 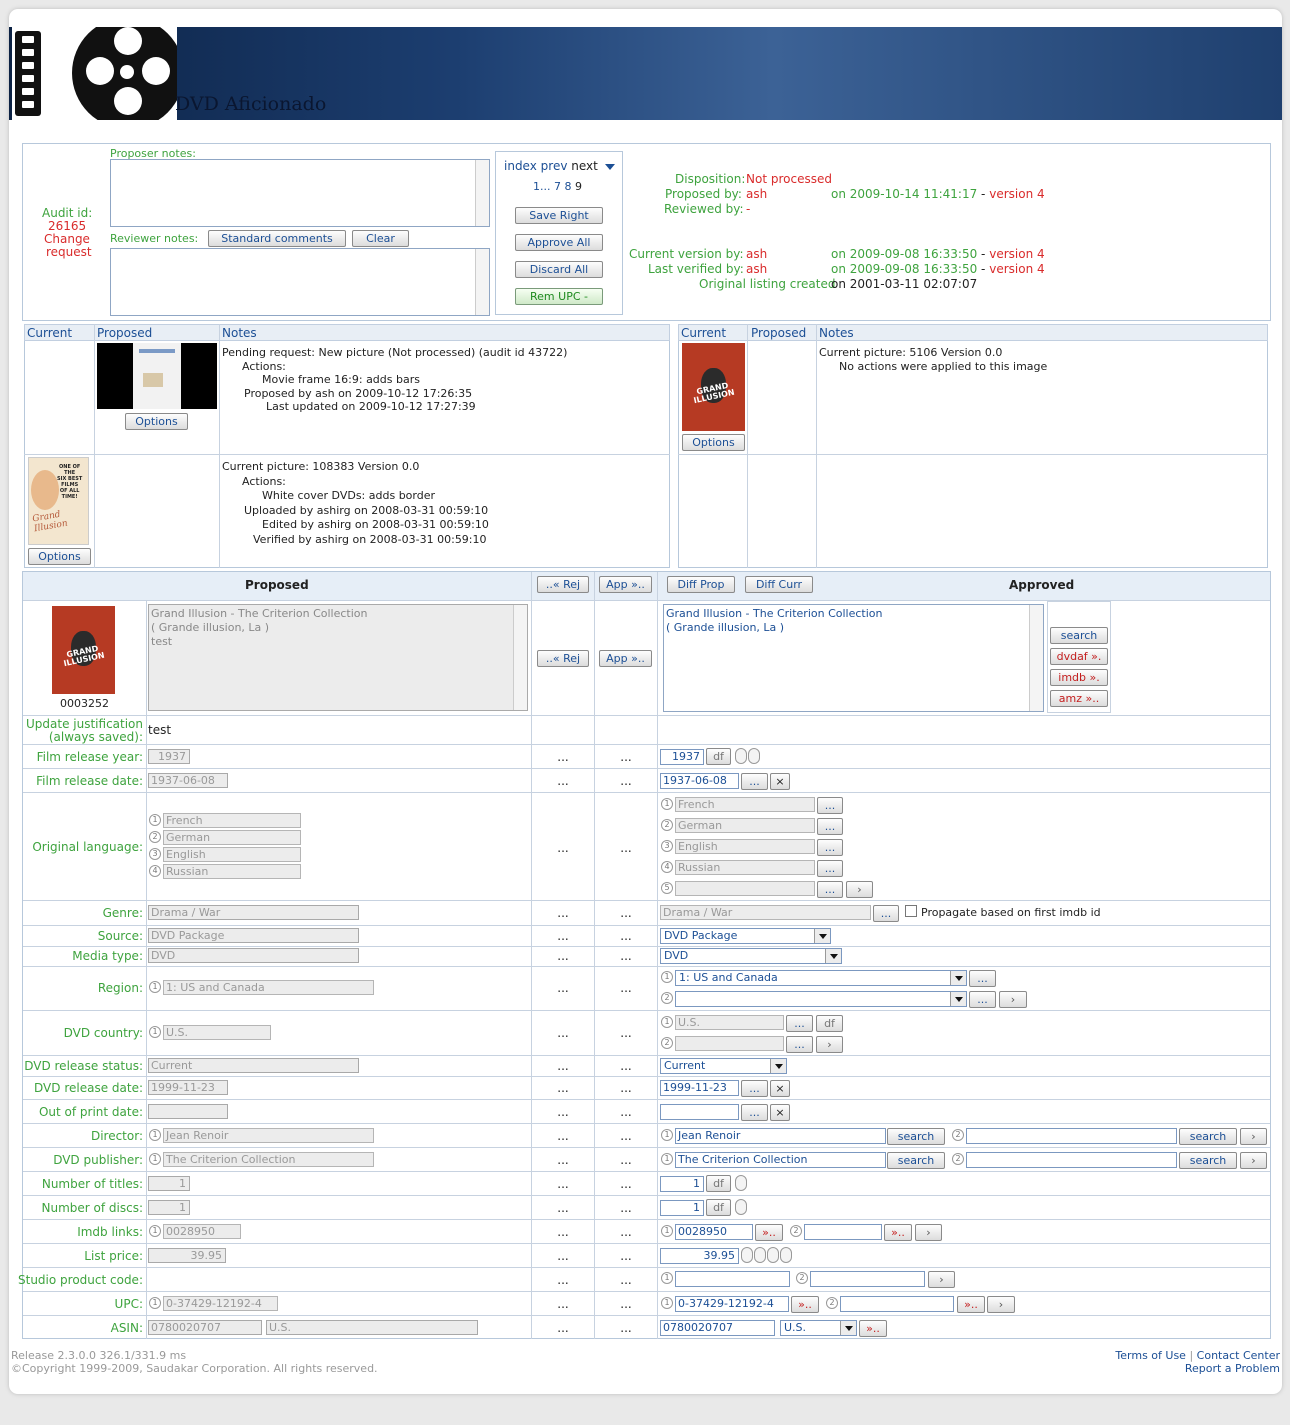 I want to click on asin-link: ».., so click(x=873, y=1328).